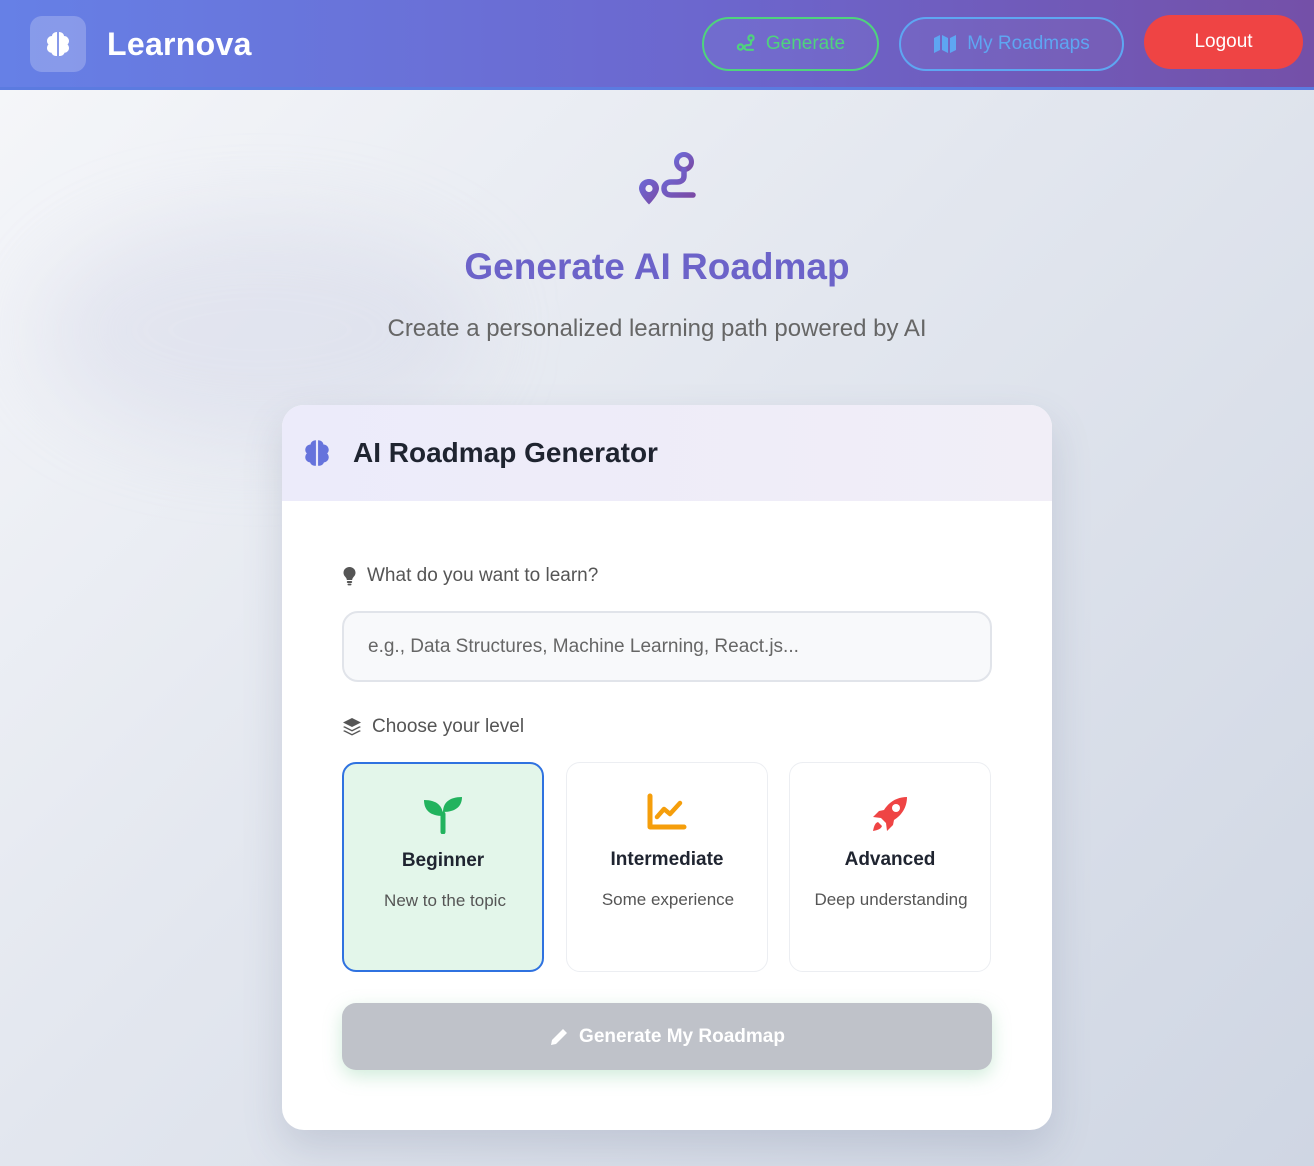 This screenshot has height=1166, width=1314. I want to click on level-name: Beginner, so click(443, 860).